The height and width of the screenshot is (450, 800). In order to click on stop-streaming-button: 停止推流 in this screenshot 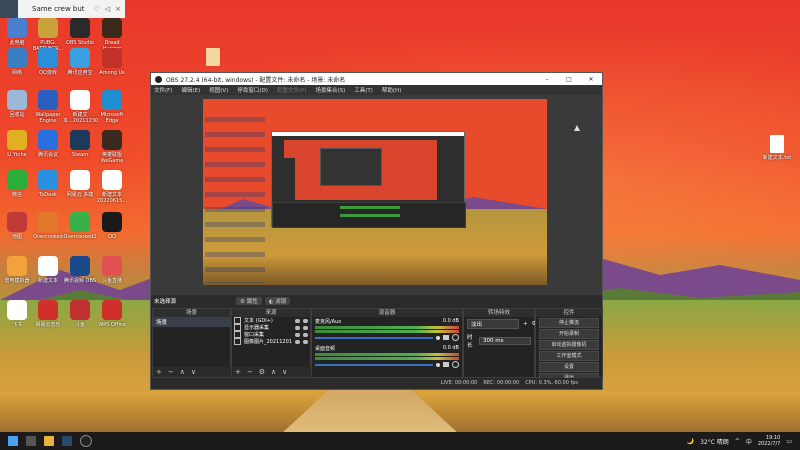, I will do `click(569, 323)`.